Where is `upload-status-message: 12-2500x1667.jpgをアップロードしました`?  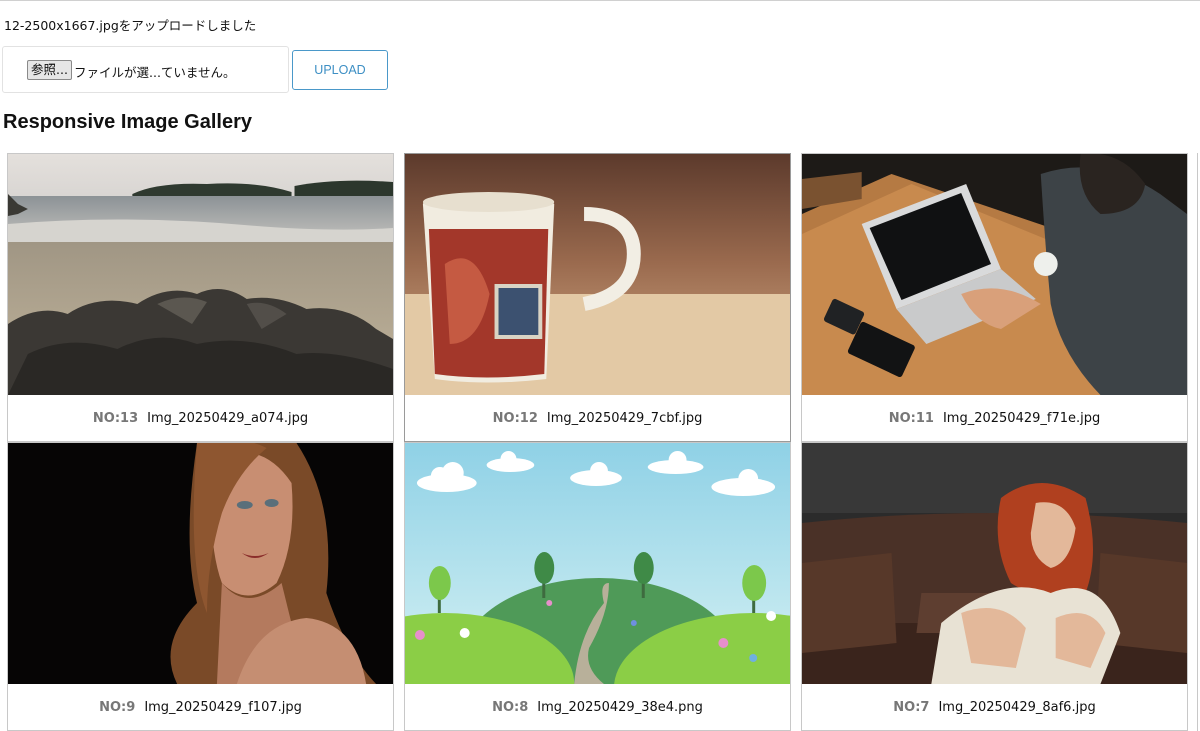 upload-status-message: 12-2500x1667.jpgをアップロードしました is located at coordinates (130, 25).